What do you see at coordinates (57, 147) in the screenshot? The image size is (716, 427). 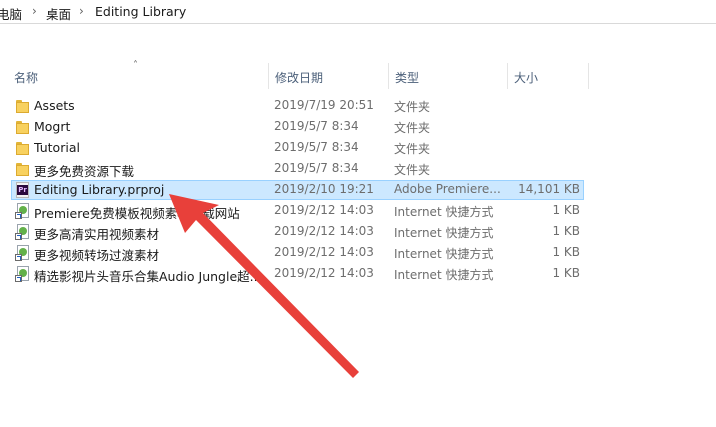 I see `file-name: Tutorial` at bounding box center [57, 147].